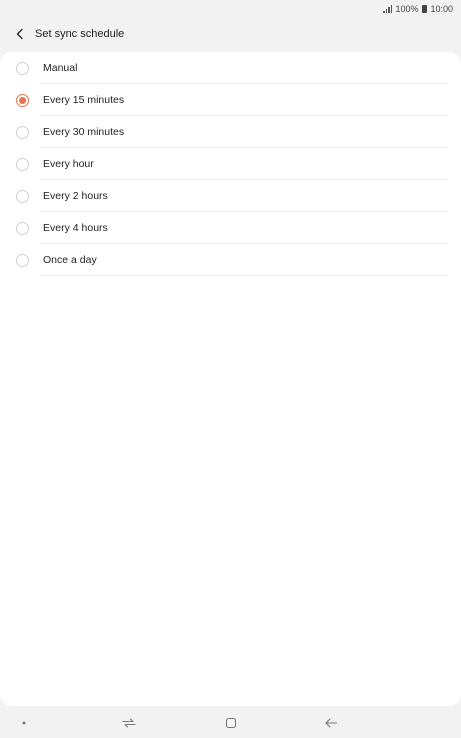 The image size is (461, 738). Describe the element at coordinates (230, 228) in the screenshot. I see `option-every-4-hours: Every 4 hours` at that location.